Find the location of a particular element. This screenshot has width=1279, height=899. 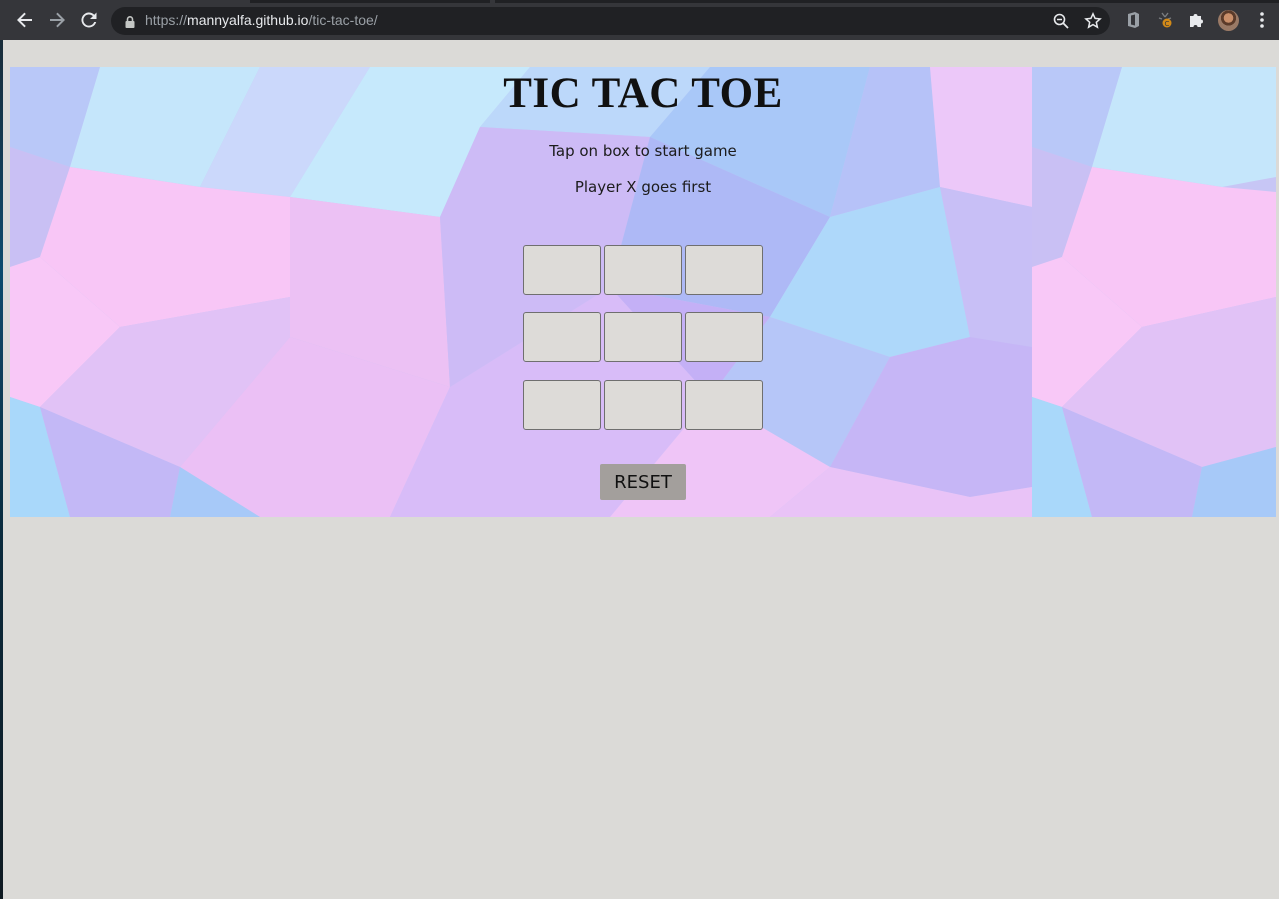

turn-status-text: Player X goes first is located at coordinates (643, 187).